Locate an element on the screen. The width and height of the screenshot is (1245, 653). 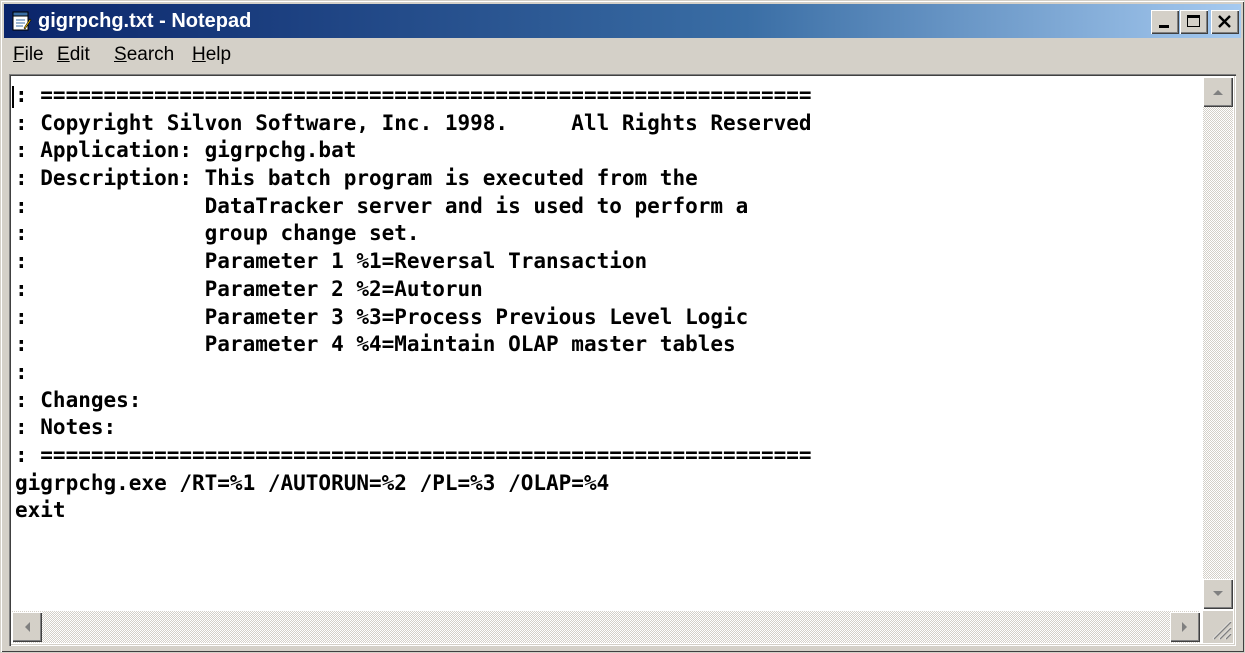
menu-bar: File Edit Search Help is located at coordinates (622, 55).